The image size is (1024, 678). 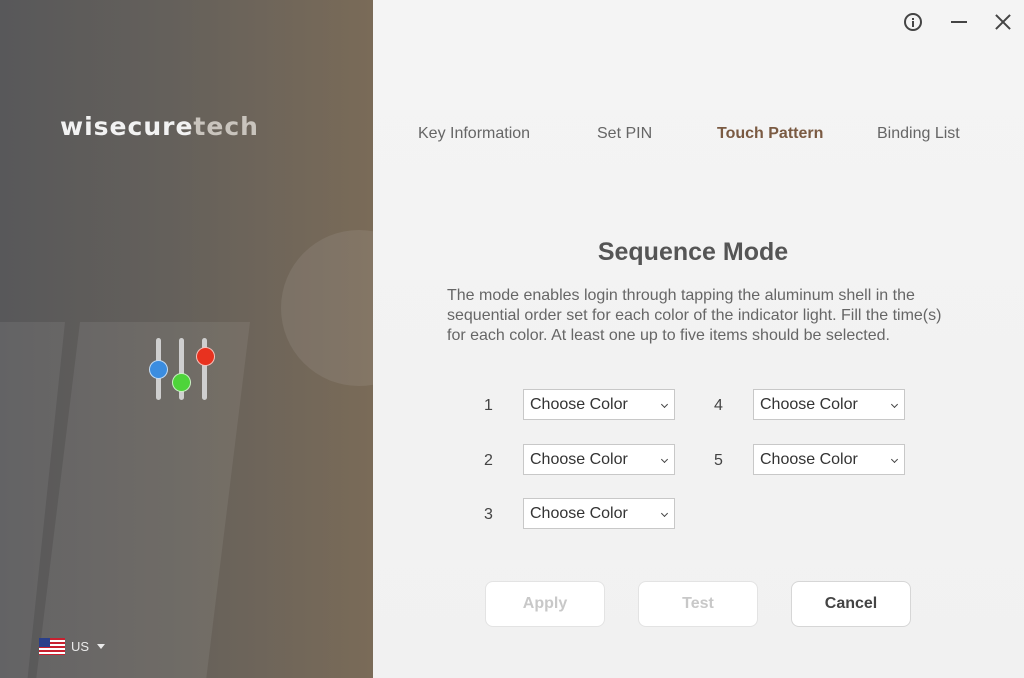 What do you see at coordinates (693, 252) in the screenshot?
I see `page-title: Sequence Mode` at bounding box center [693, 252].